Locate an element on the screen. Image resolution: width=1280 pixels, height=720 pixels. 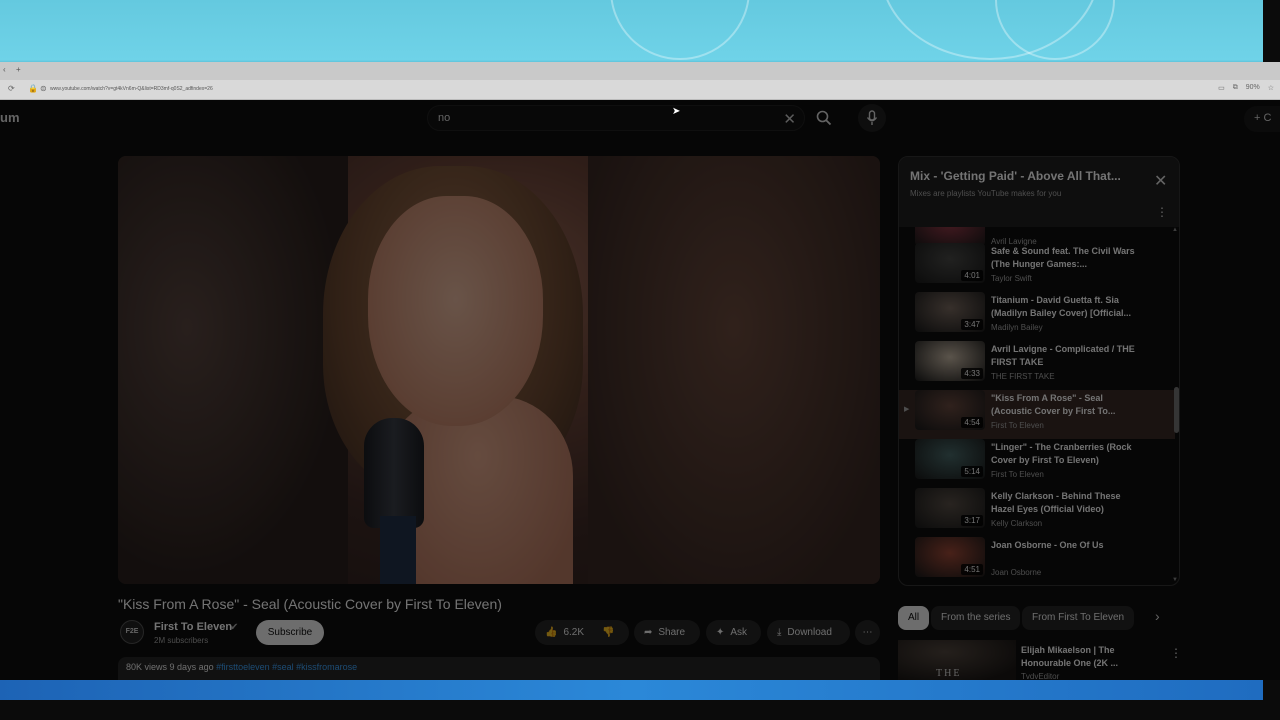
download-label: Download is located at coordinates (809, 632).